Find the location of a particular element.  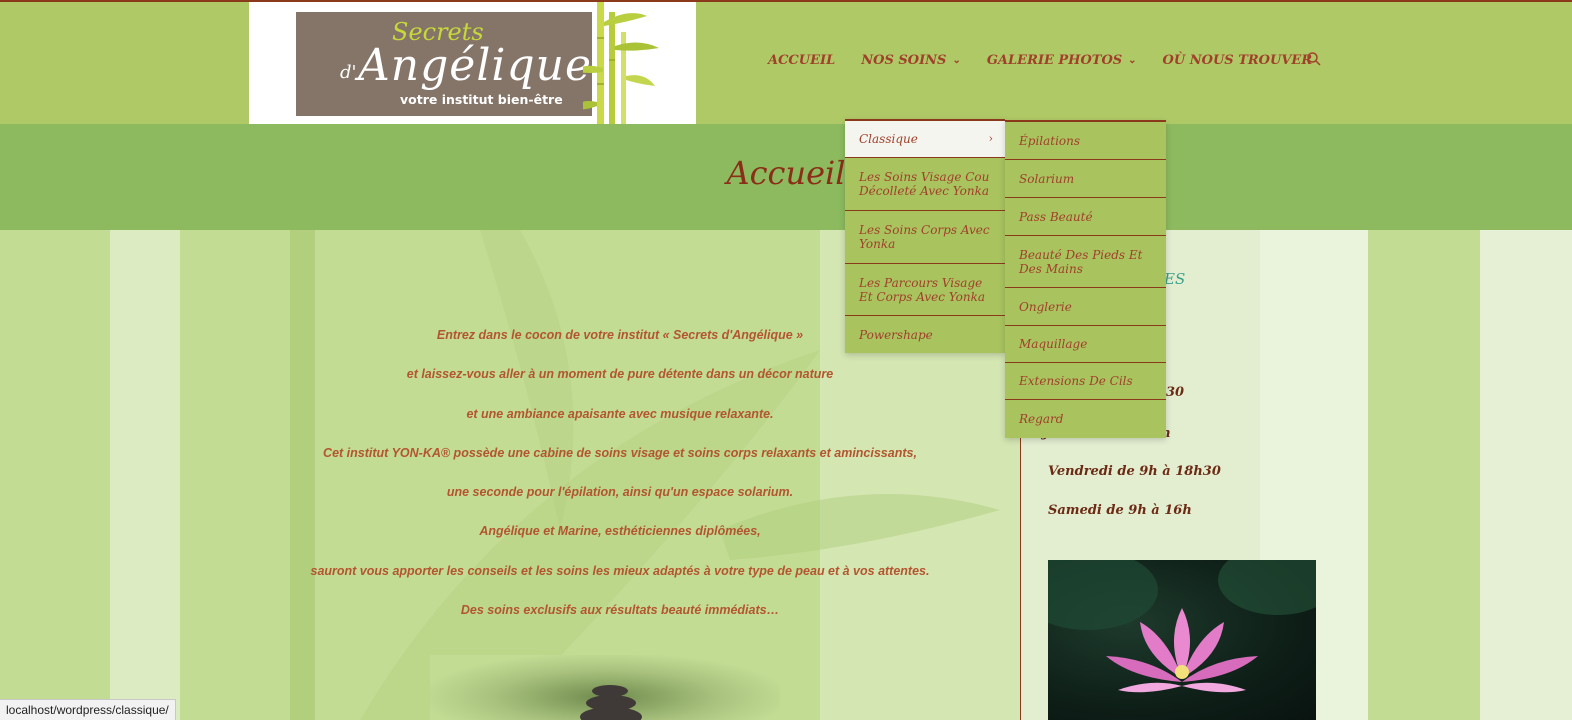

page-title-band: Accueil is located at coordinates (786, 177).